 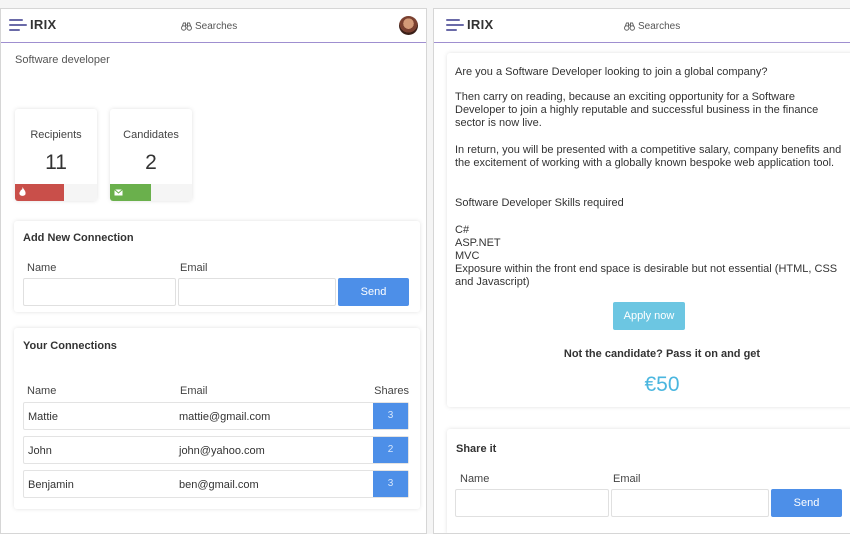 I want to click on recipients-card: Recipients 11, so click(x=56, y=155).